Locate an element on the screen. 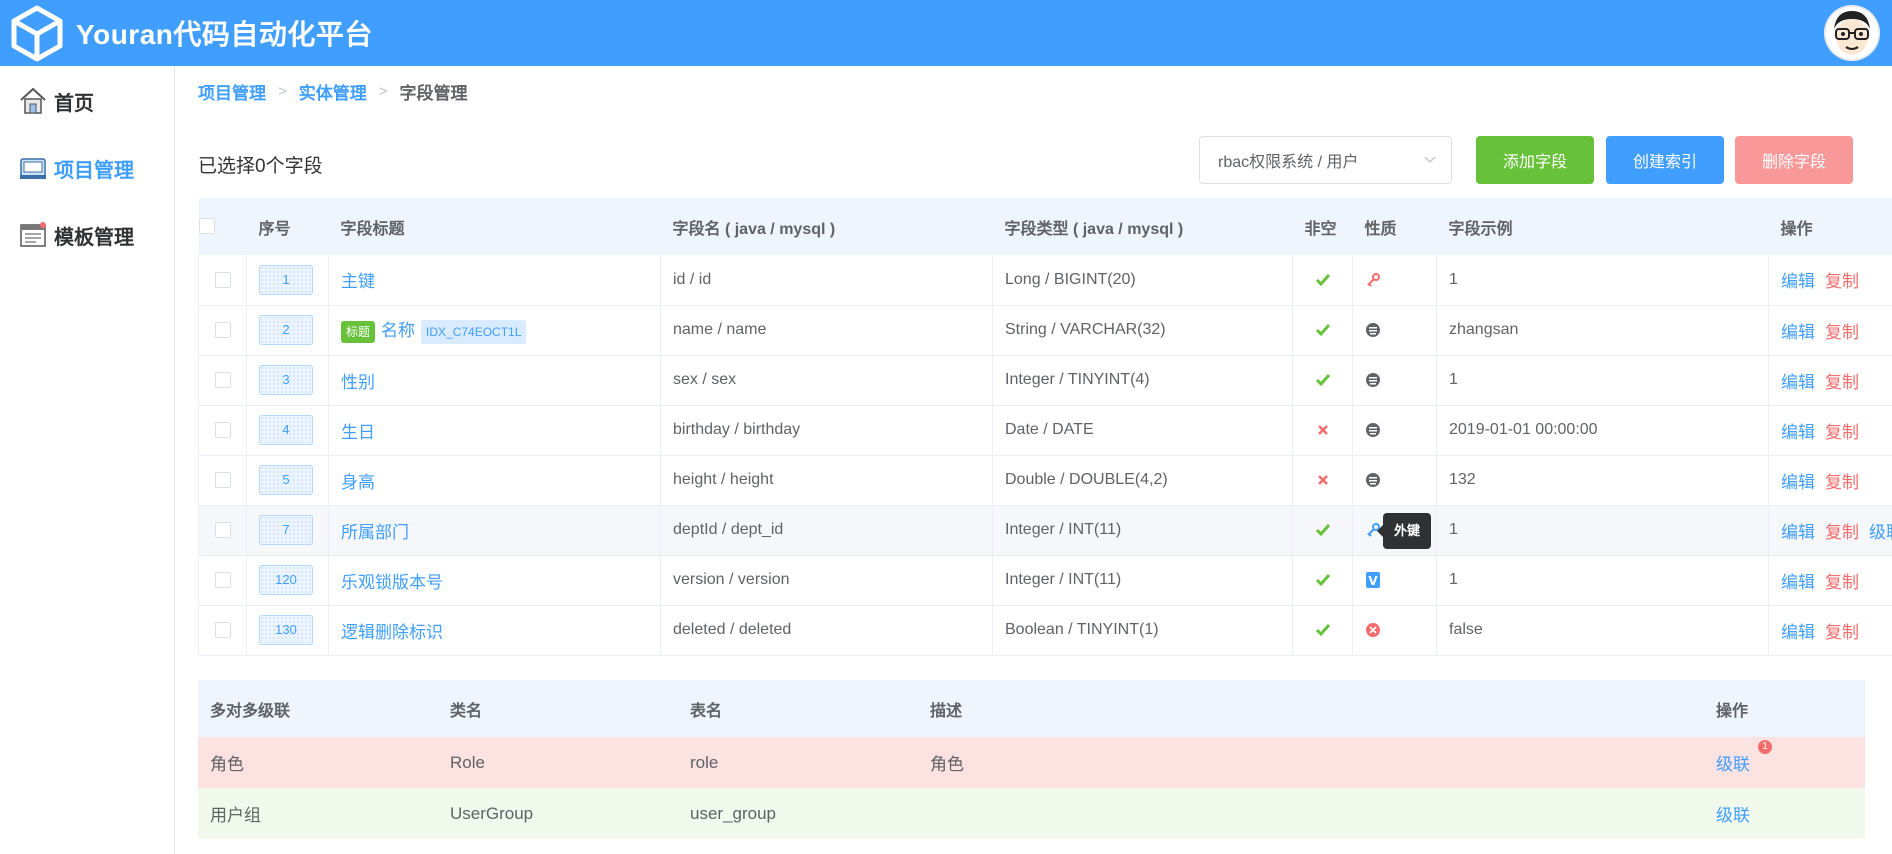  seq-badge: 7 is located at coordinates (286, 530).